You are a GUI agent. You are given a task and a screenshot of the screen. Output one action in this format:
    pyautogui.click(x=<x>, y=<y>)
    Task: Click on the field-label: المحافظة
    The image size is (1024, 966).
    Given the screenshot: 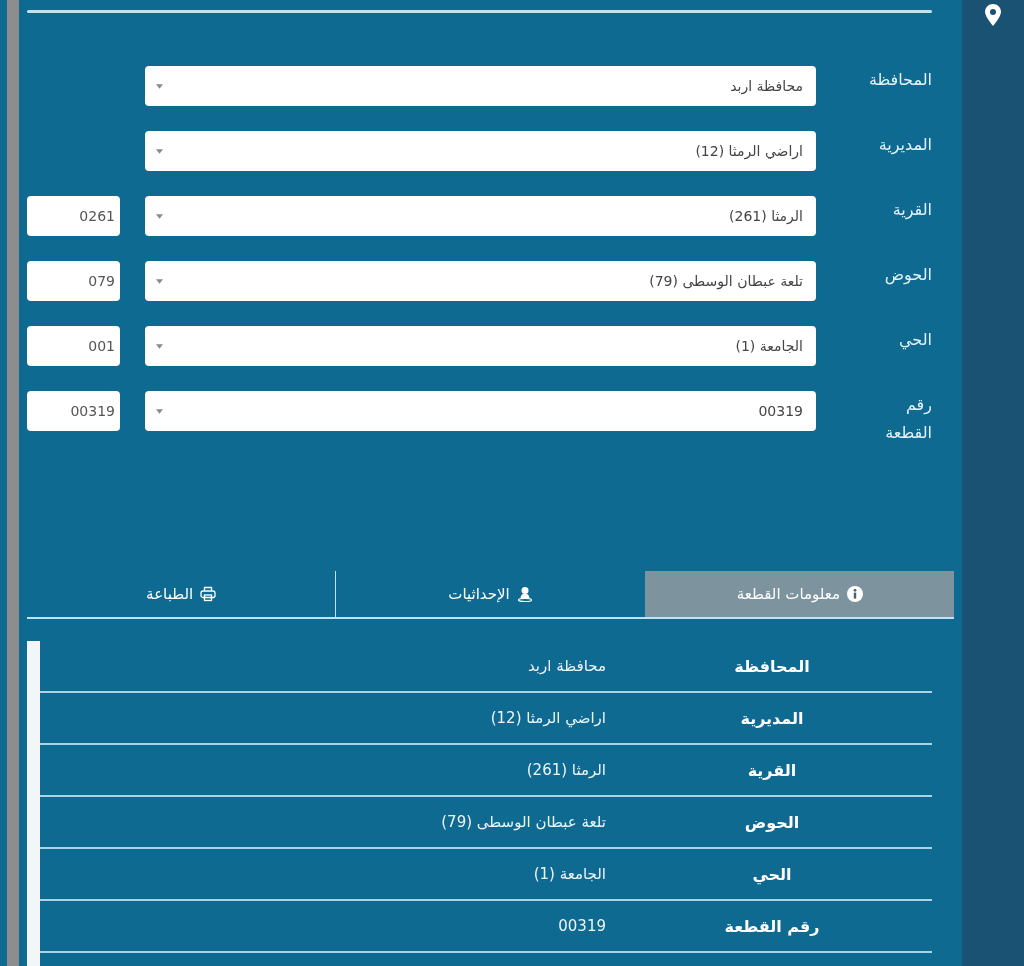 What is the action you would take?
    pyautogui.click(x=899, y=80)
    